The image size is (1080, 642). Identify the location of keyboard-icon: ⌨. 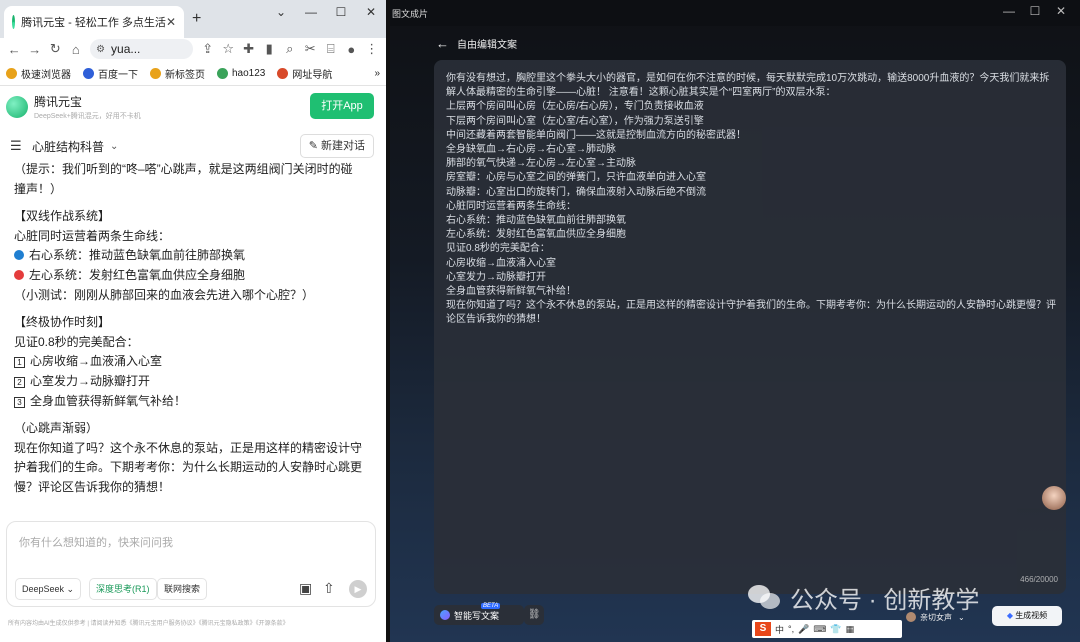
(819, 629).